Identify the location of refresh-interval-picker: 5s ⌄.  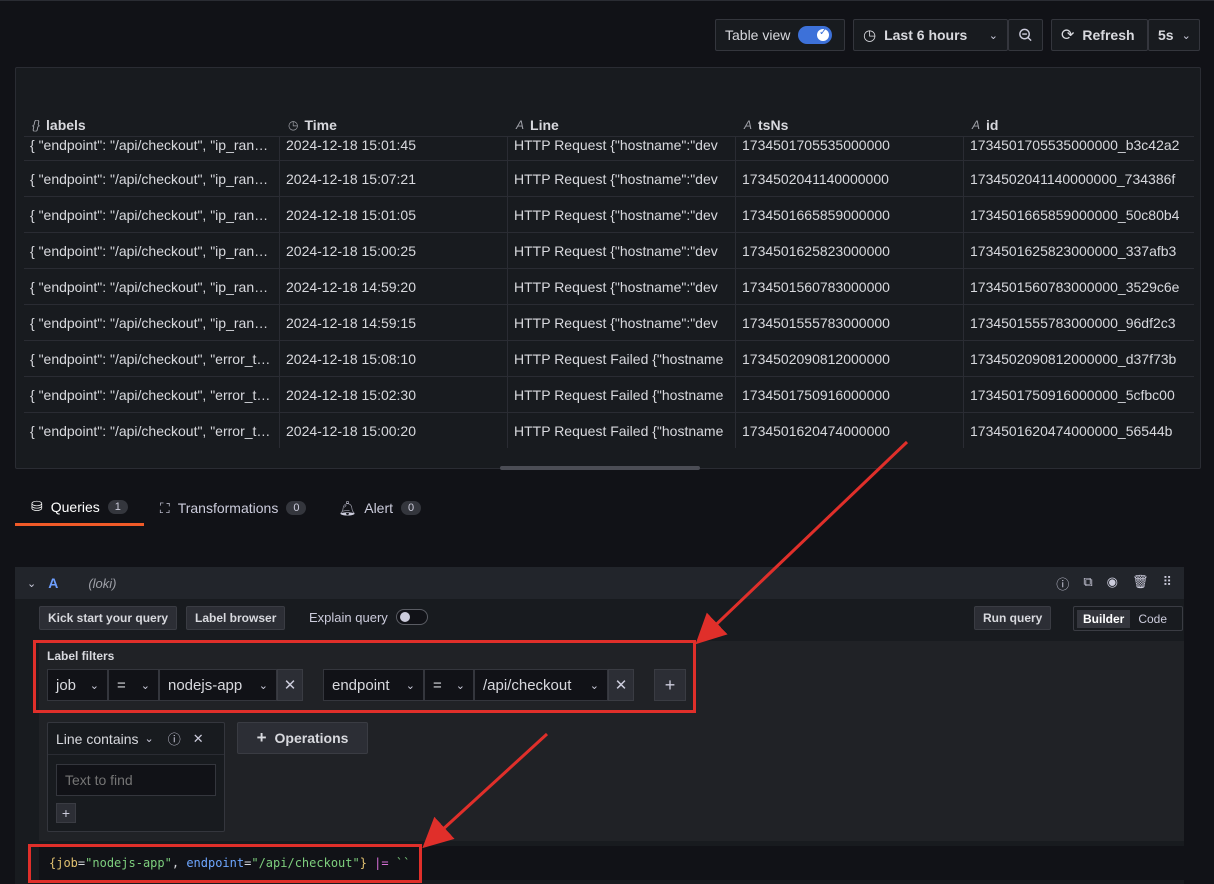
(1174, 35).